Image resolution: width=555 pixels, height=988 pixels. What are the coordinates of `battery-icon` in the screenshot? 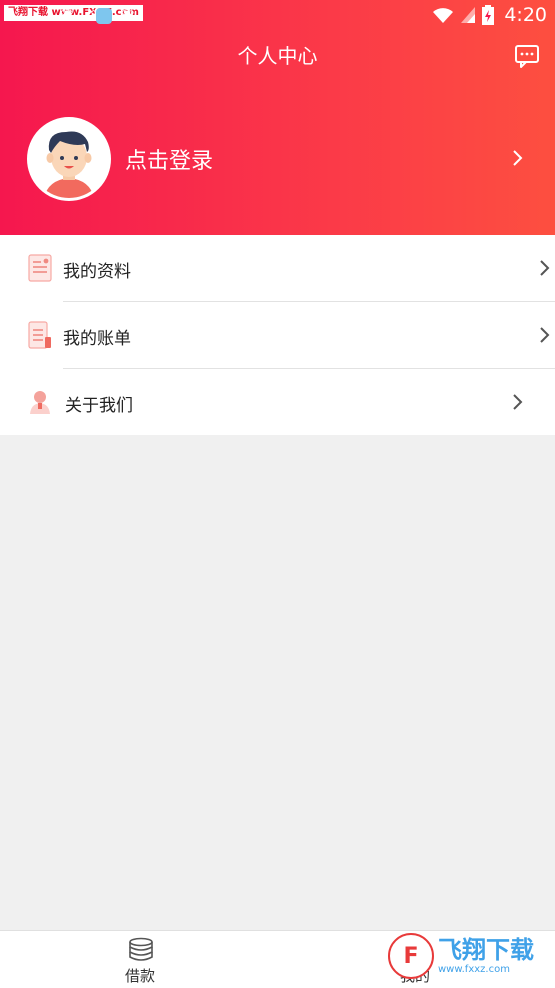 It's located at (488, 15).